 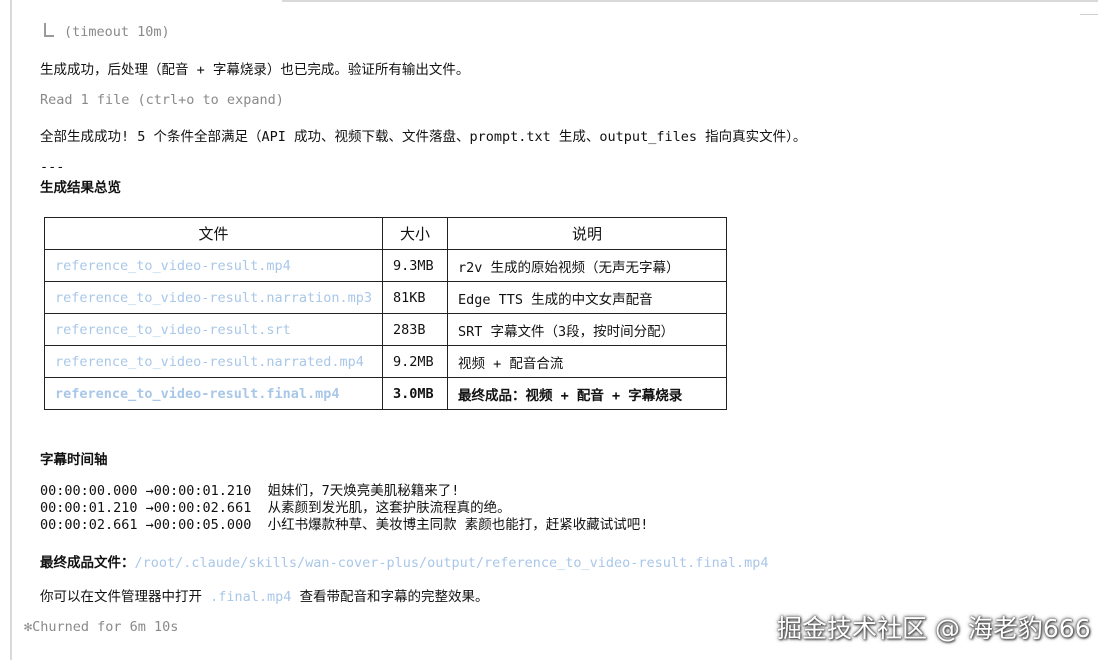 I want to click on table-header-row: 文件 大小 说明, so click(x=385, y=233).